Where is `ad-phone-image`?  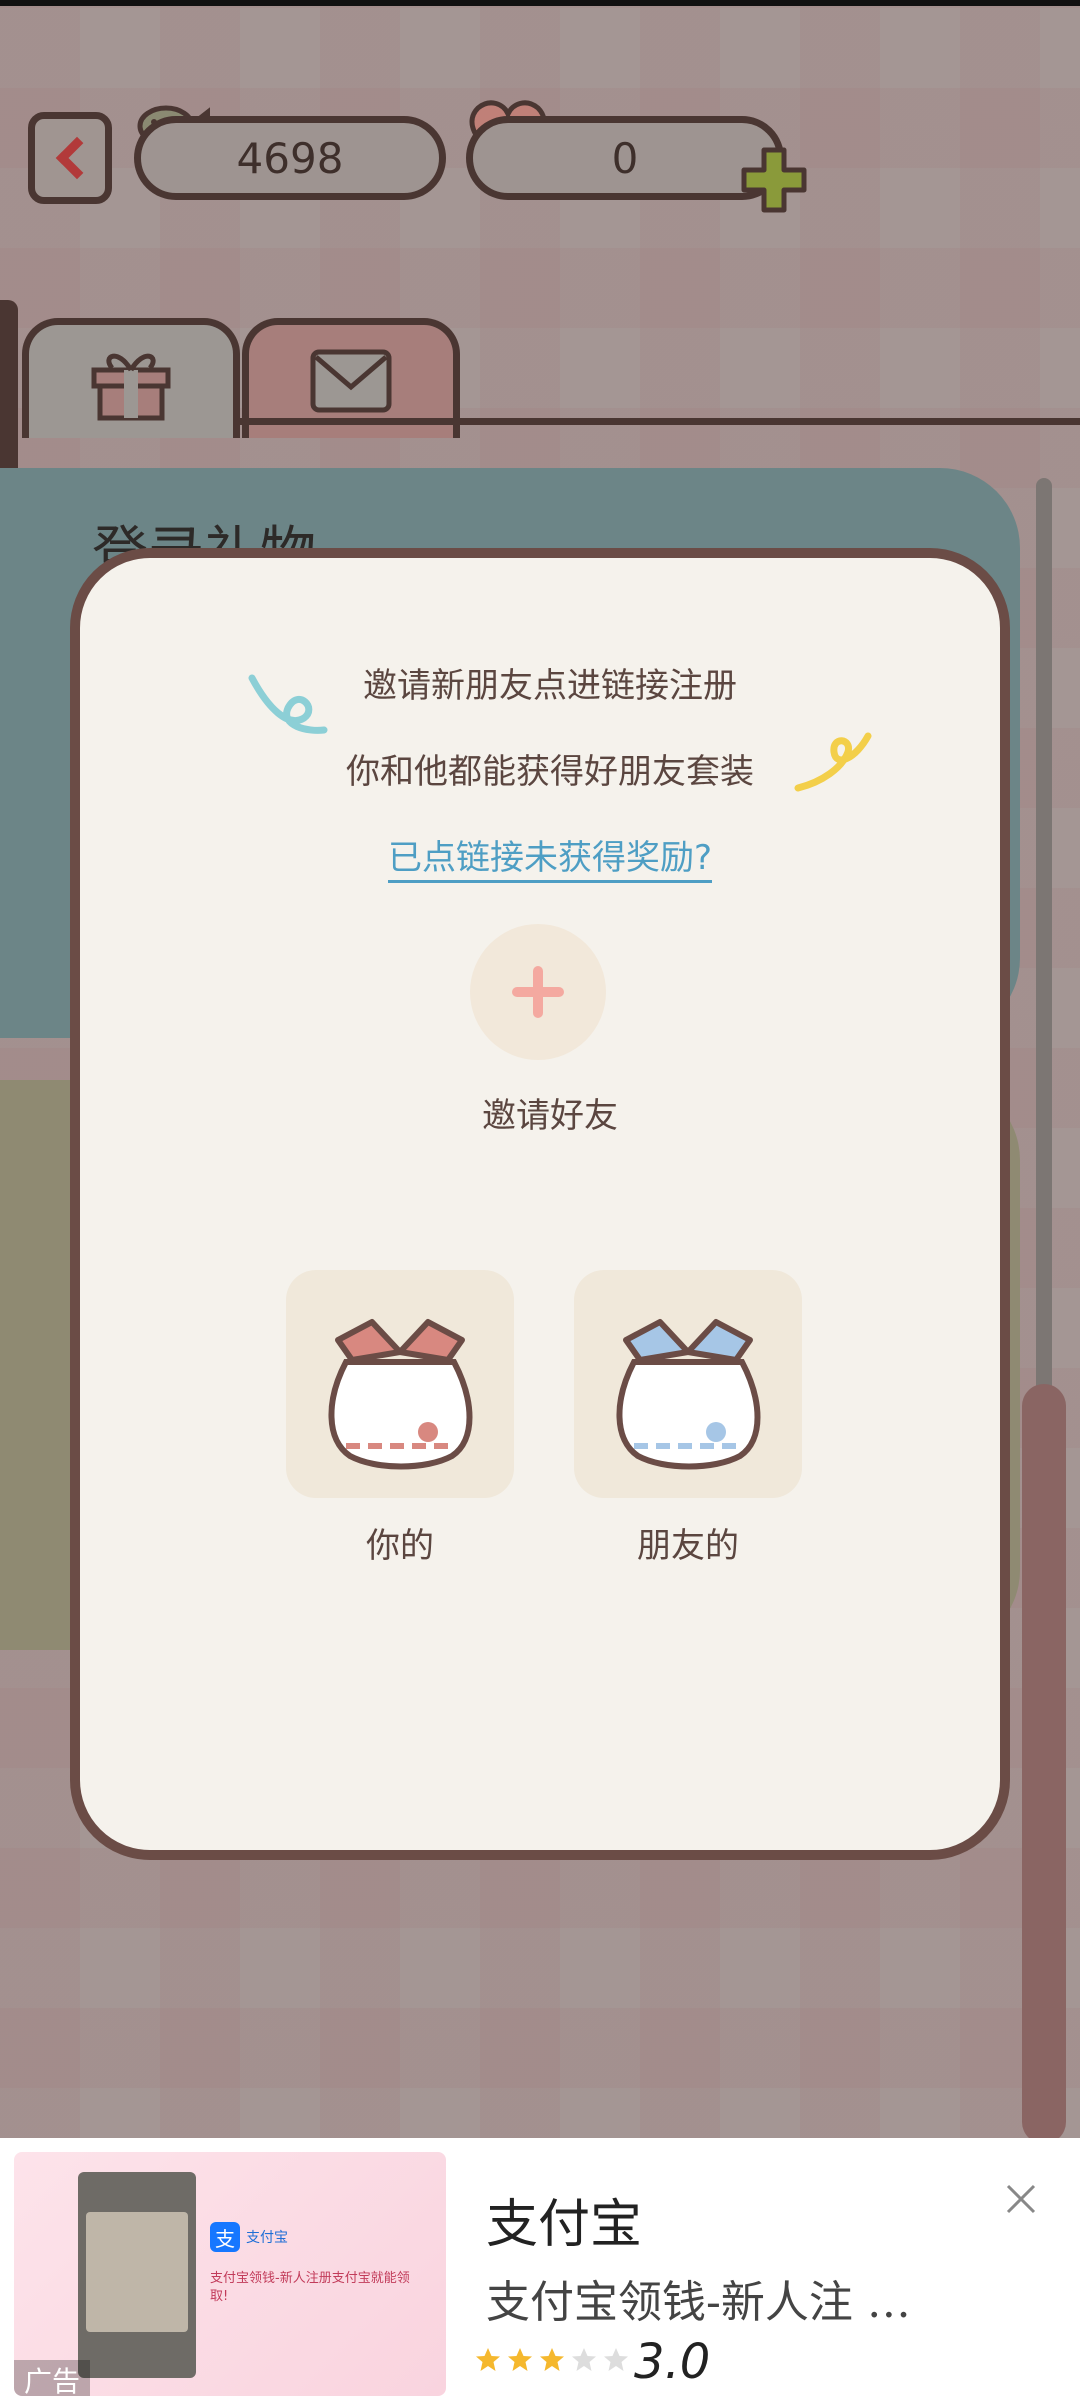 ad-phone-image is located at coordinates (137, 2275).